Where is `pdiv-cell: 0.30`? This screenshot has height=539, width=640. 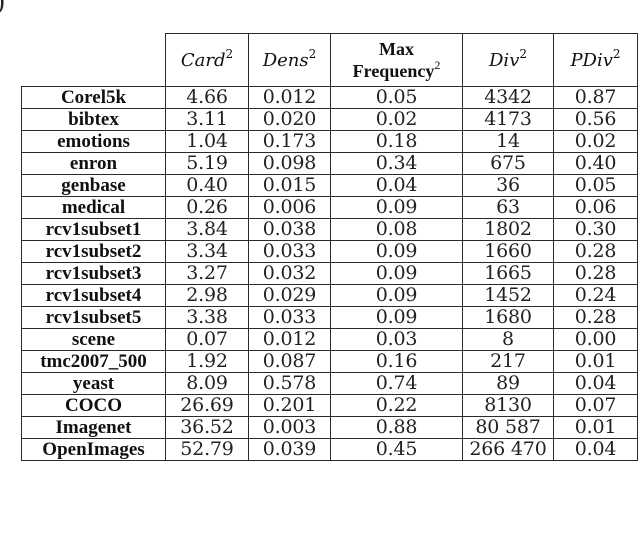 pdiv-cell: 0.30 is located at coordinates (595, 229).